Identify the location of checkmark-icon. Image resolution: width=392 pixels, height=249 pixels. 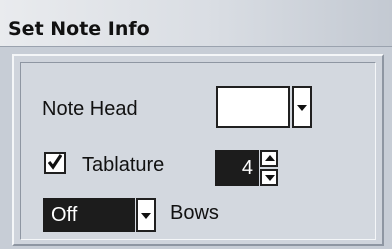
(55, 162).